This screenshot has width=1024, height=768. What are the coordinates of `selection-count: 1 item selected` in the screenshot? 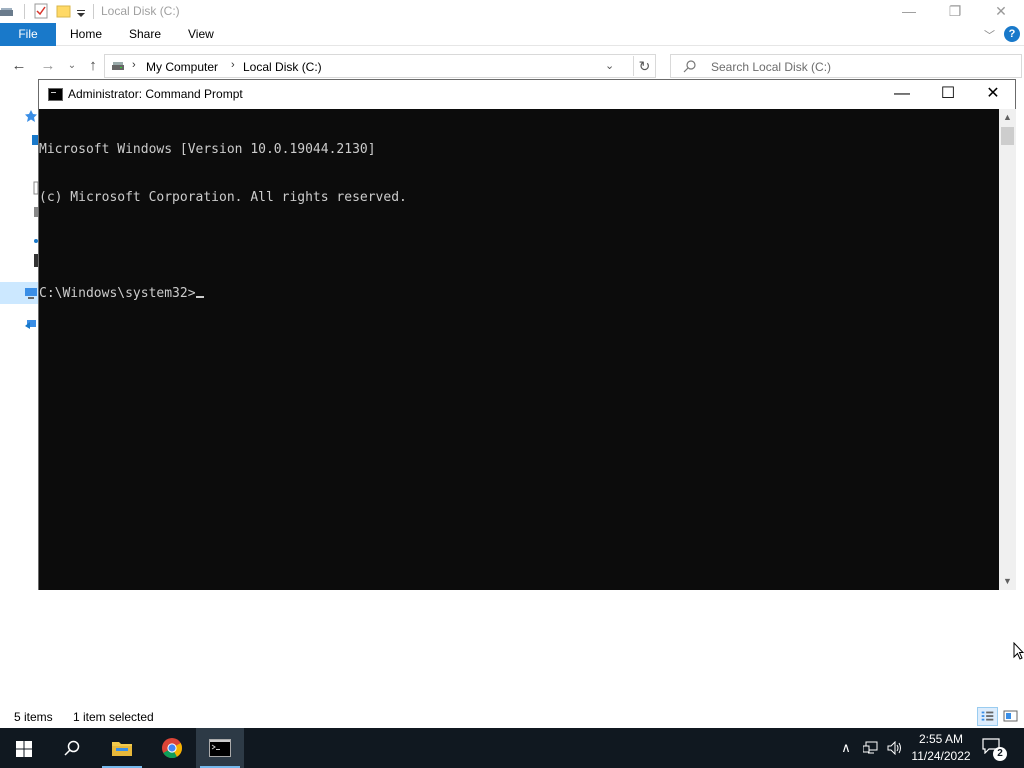 It's located at (113, 717).